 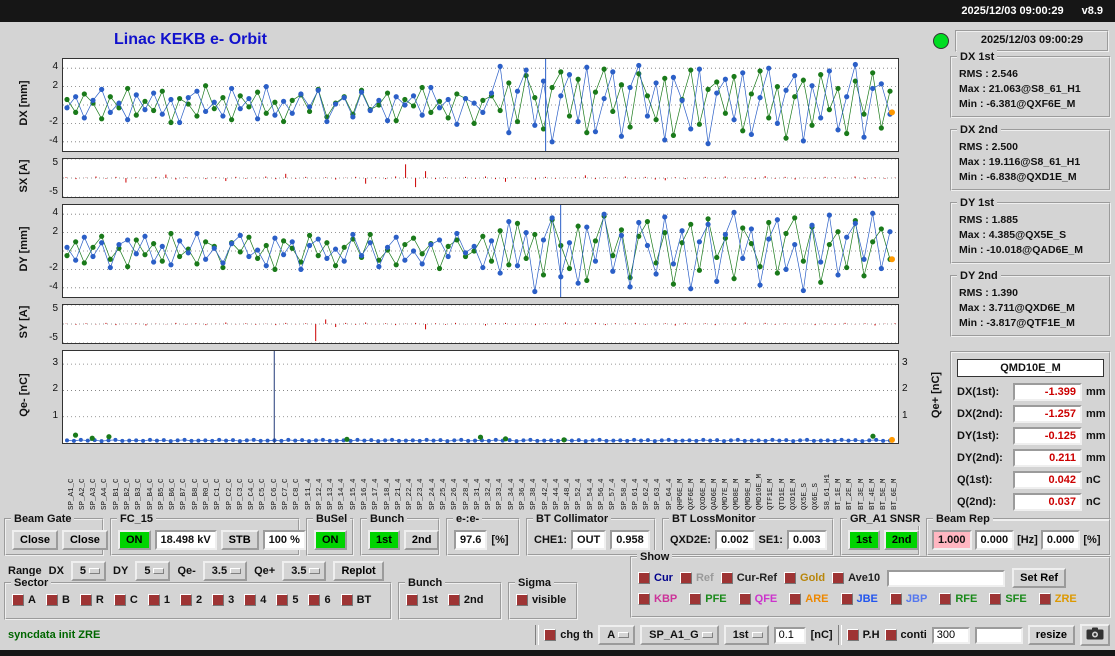 What do you see at coordinates (789, 635) in the screenshot?
I see `threshold-input` at bounding box center [789, 635].